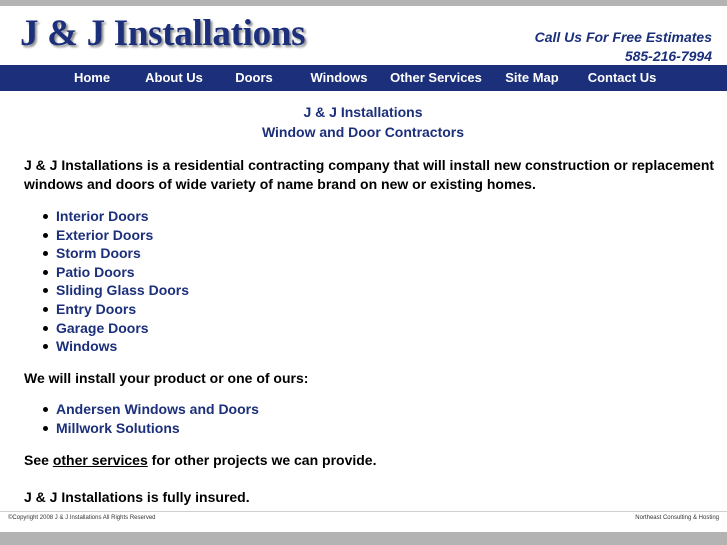 The width and height of the screenshot is (727, 545). What do you see at coordinates (96, 308) in the screenshot?
I see `list-item-label: Entry Doors` at bounding box center [96, 308].